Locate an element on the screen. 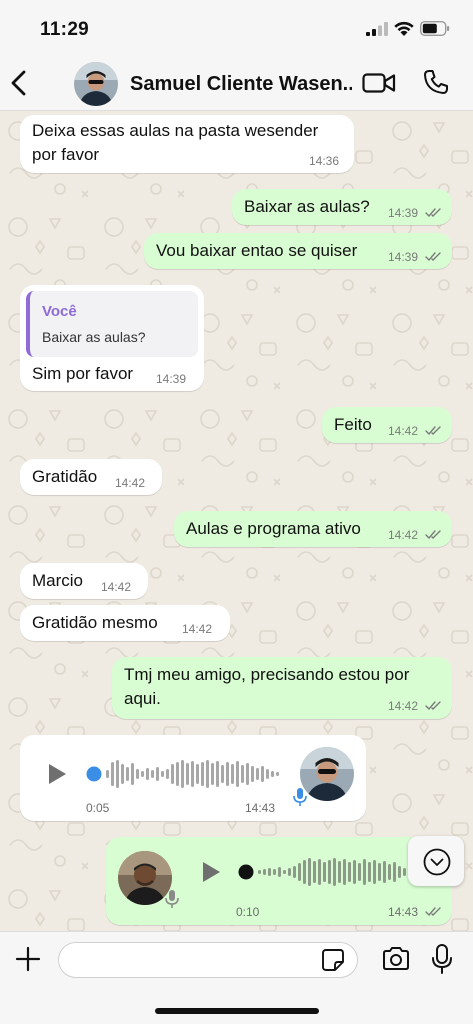 The image size is (473, 1024). message-text: Feito is located at coordinates (353, 424).